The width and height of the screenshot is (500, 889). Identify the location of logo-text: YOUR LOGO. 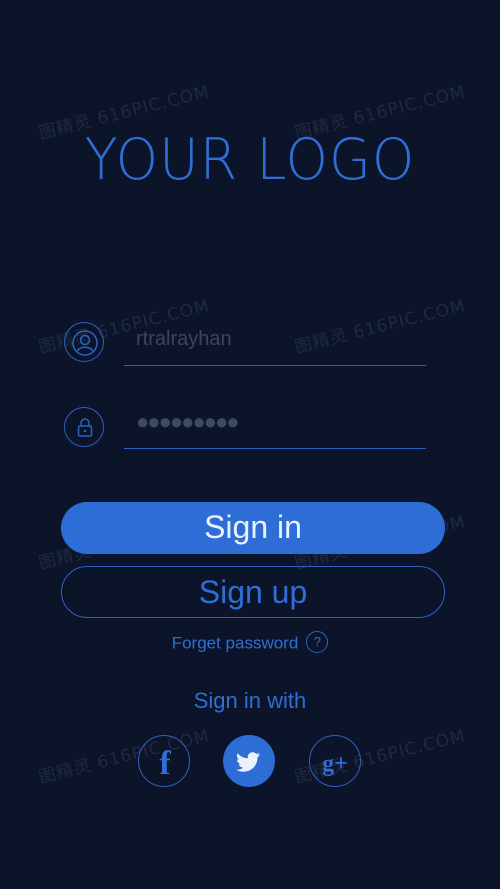
(250, 159).